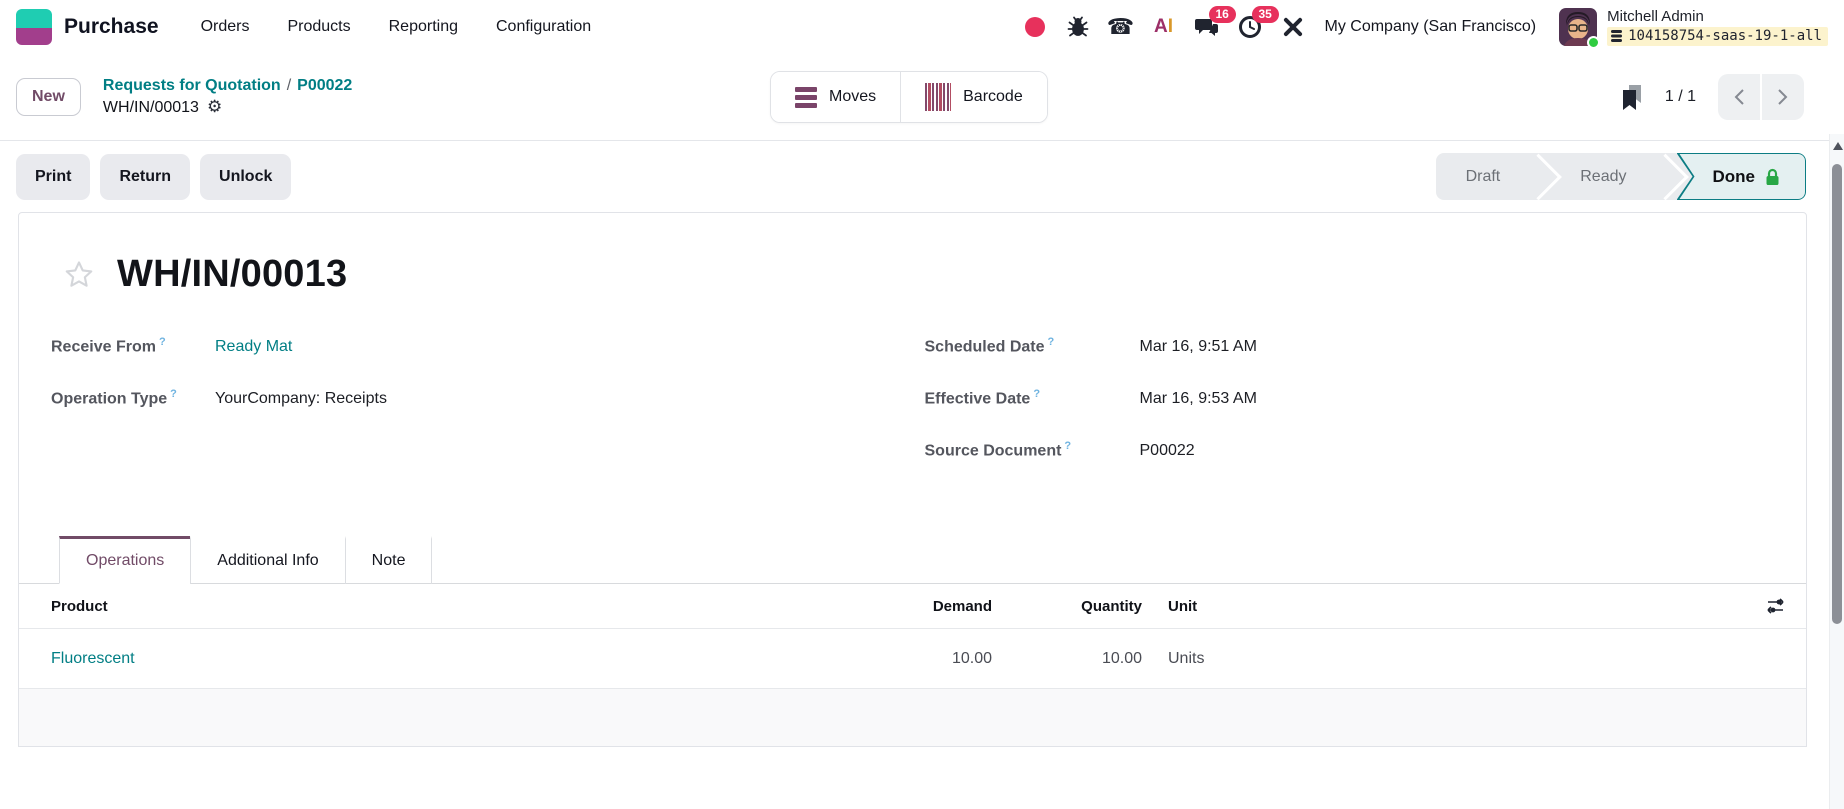 This screenshot has width=1844, height=809. I want to click on pager-next-button, so click(1783, 97).